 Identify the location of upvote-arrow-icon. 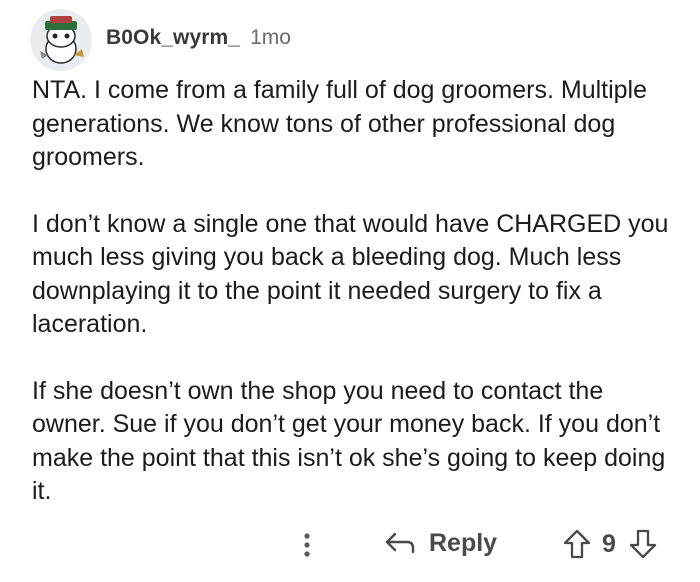
(577, 544).